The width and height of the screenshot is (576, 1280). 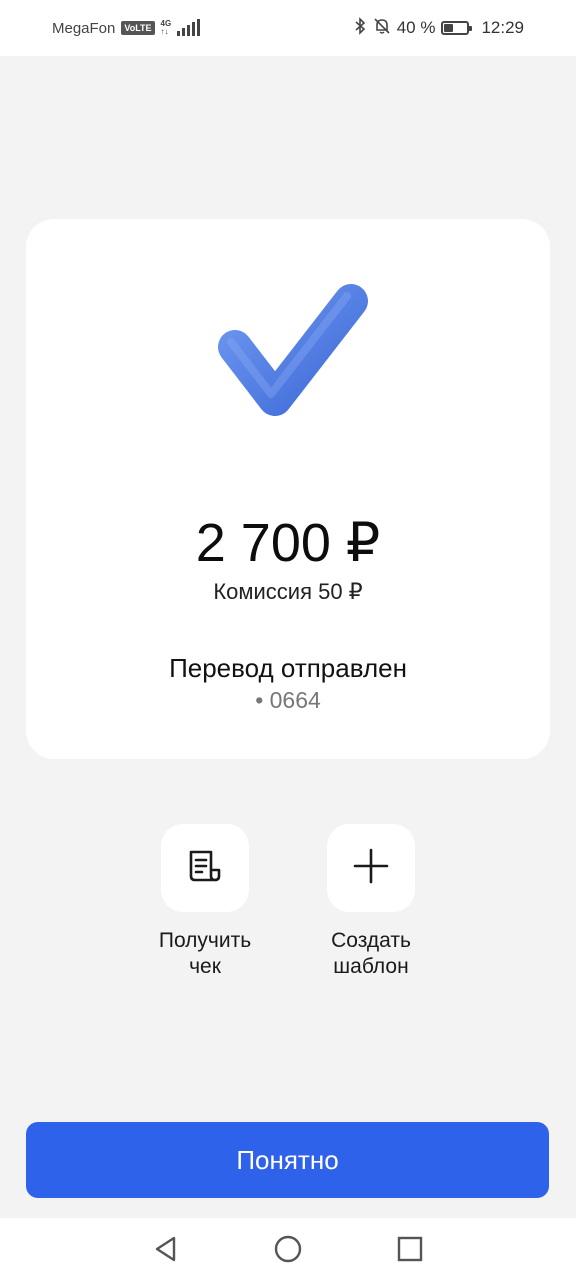 I want to click on plus-icon, so click(x=371, y=868).